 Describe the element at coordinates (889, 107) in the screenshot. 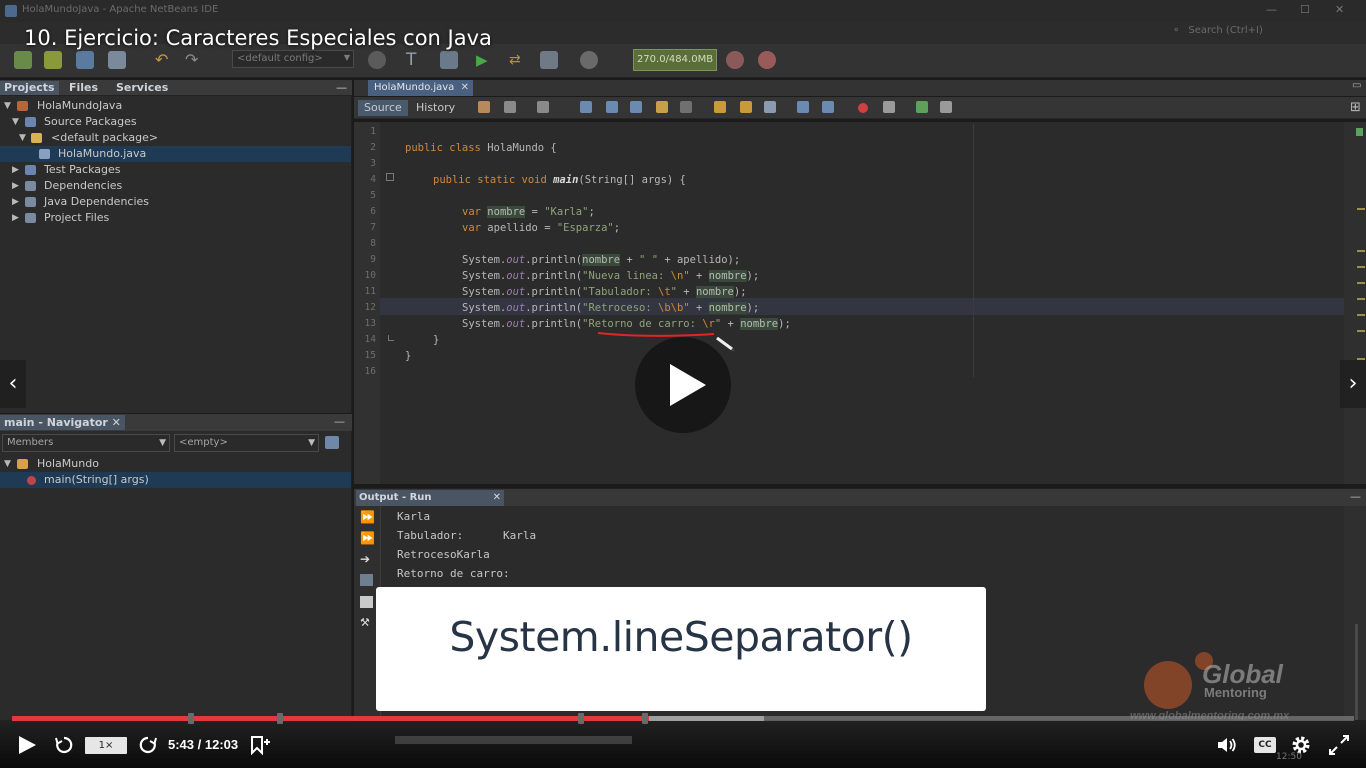

I see `stop-macro-icon` at that location.